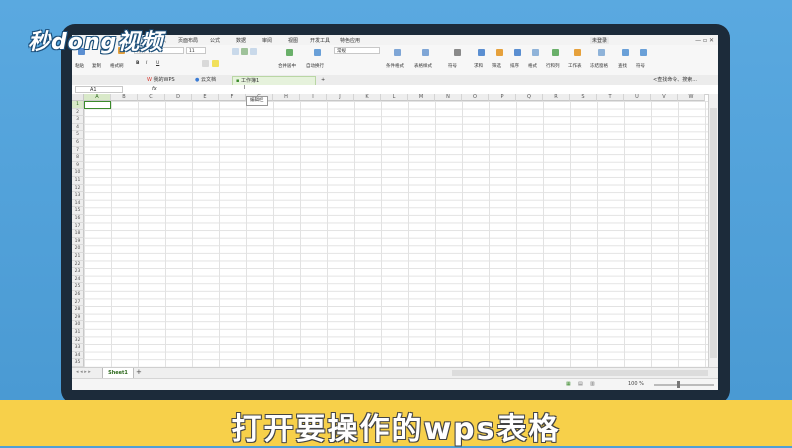  Describe the element at coordinates (235, 51) in the screenshot. I see `align-top-icon` at that location.